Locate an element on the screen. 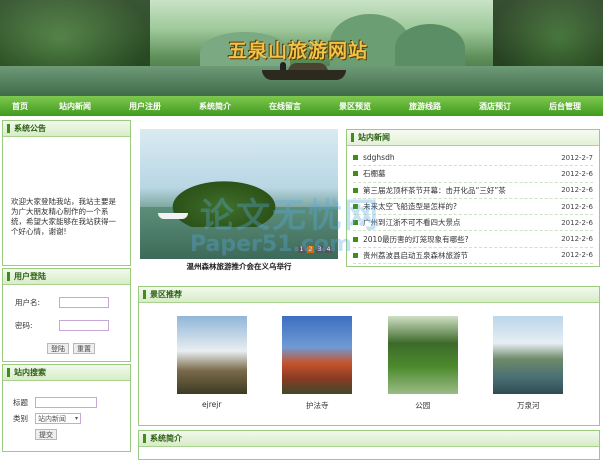 The height and width of the screenshot is (460, 603). news-item: 2010最历害的灯笼现象有哪些? 2012-2-6 is located at coordinates (473, 239).